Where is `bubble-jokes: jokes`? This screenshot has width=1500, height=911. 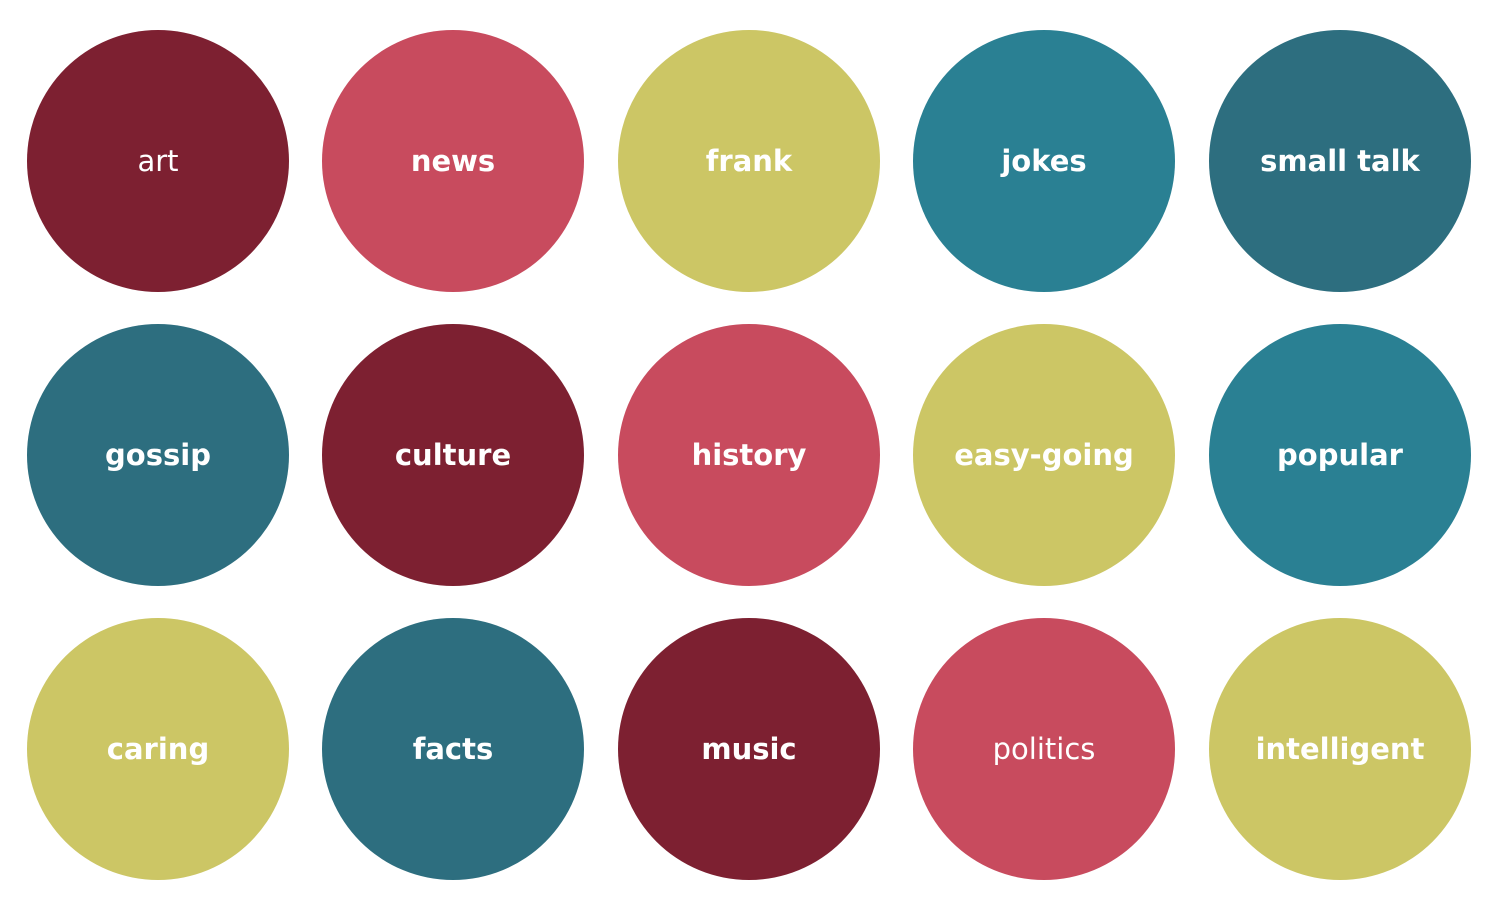
bubble-jokes: jokes is located at coordinates (1044, 161).